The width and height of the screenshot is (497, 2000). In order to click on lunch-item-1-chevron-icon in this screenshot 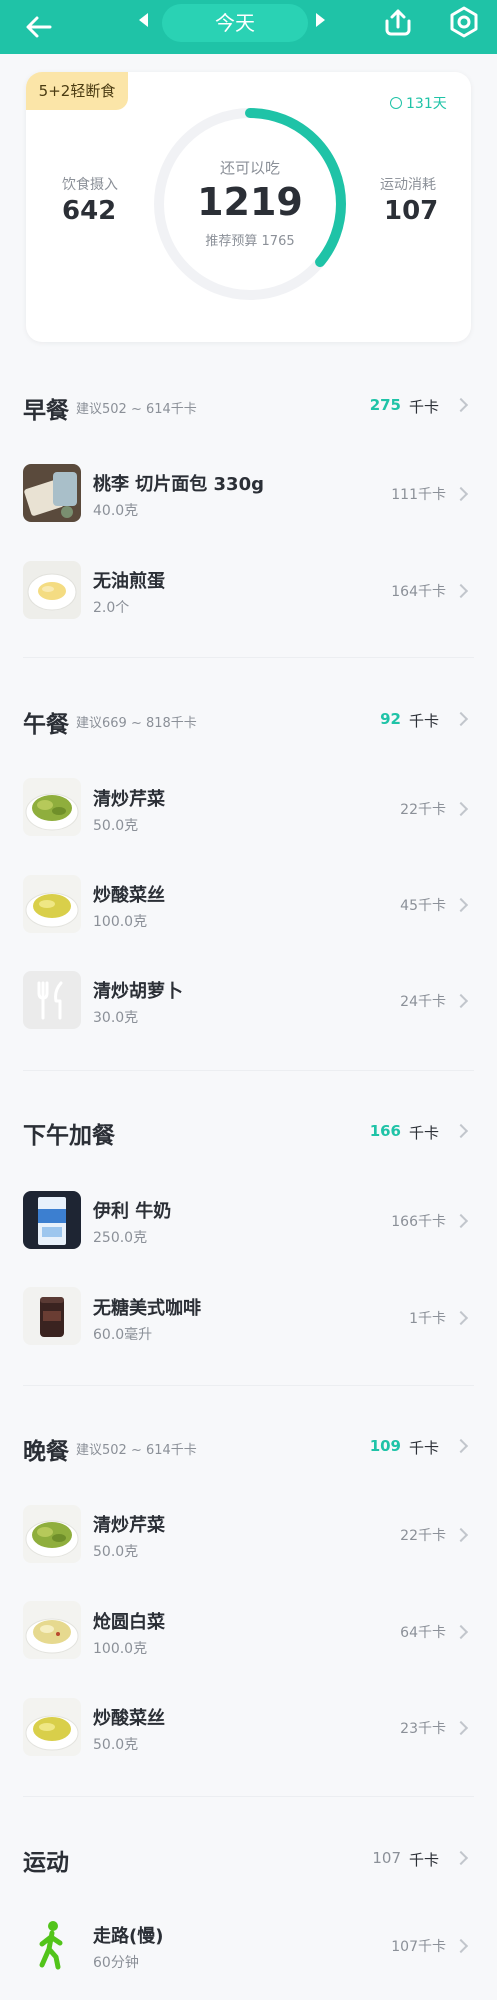, I will do `click(461, 809)`.